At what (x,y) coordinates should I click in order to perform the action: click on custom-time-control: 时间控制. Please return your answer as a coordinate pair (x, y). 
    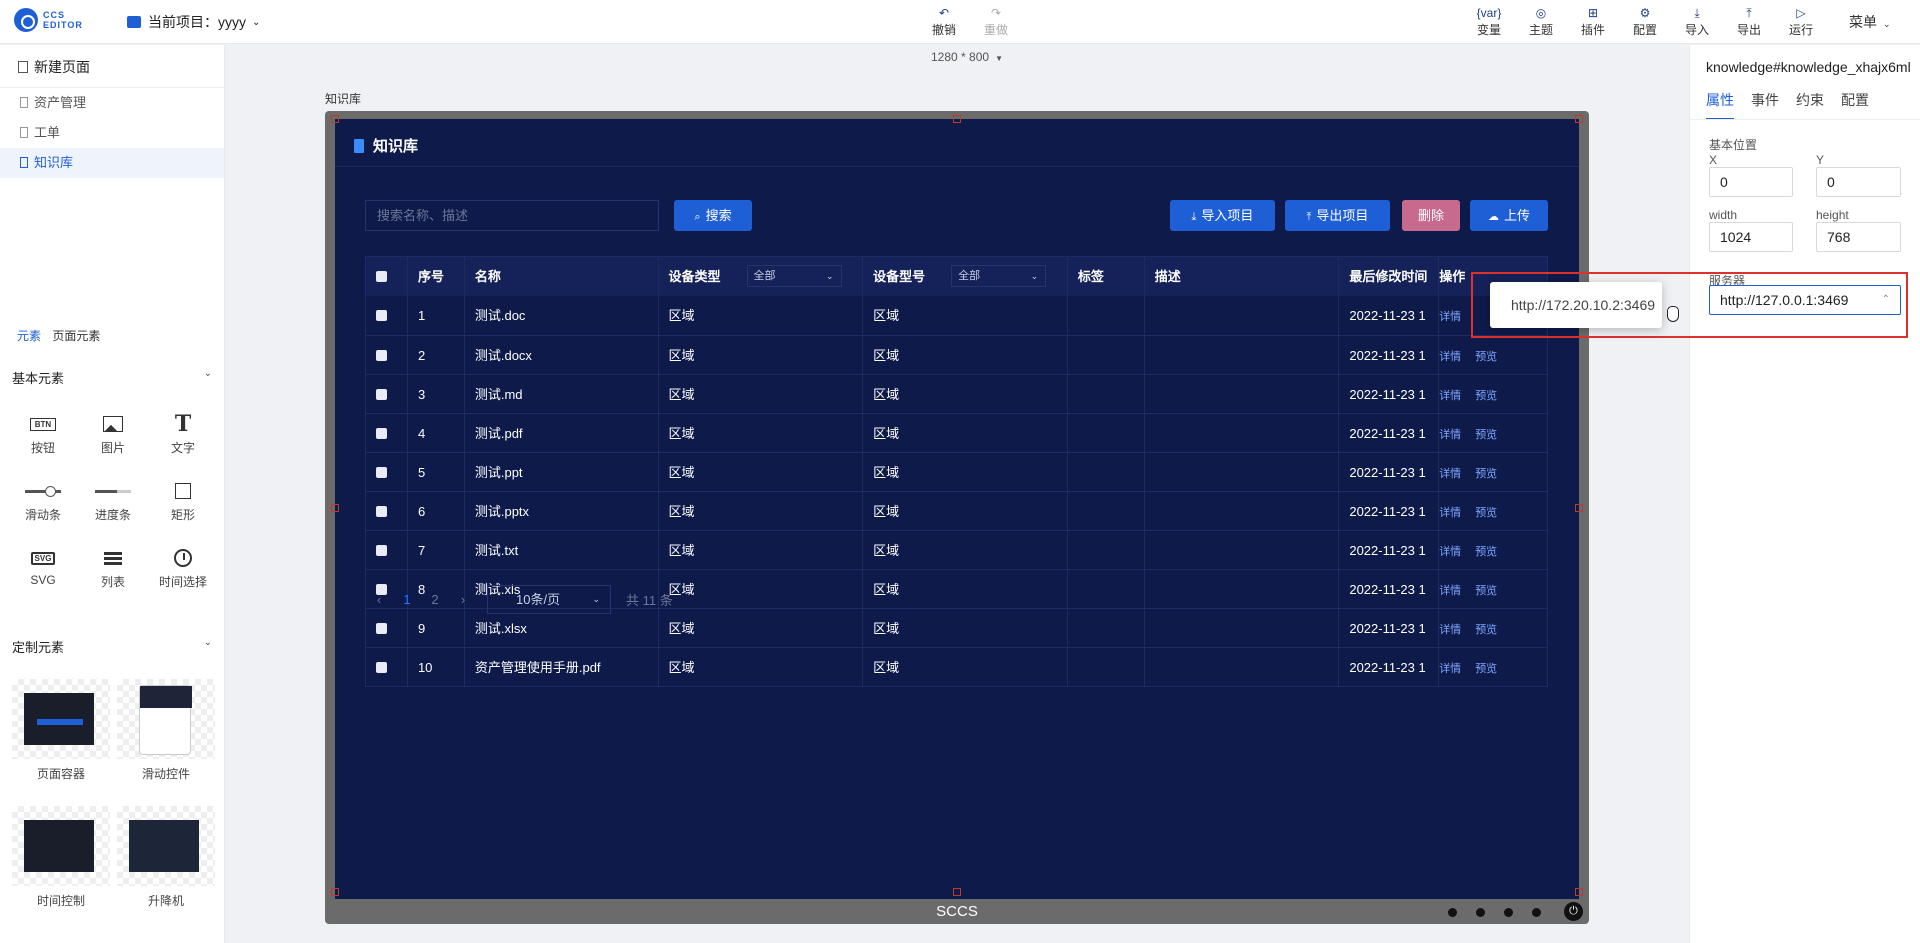
    Looking at the image, I should click on (61, 857).